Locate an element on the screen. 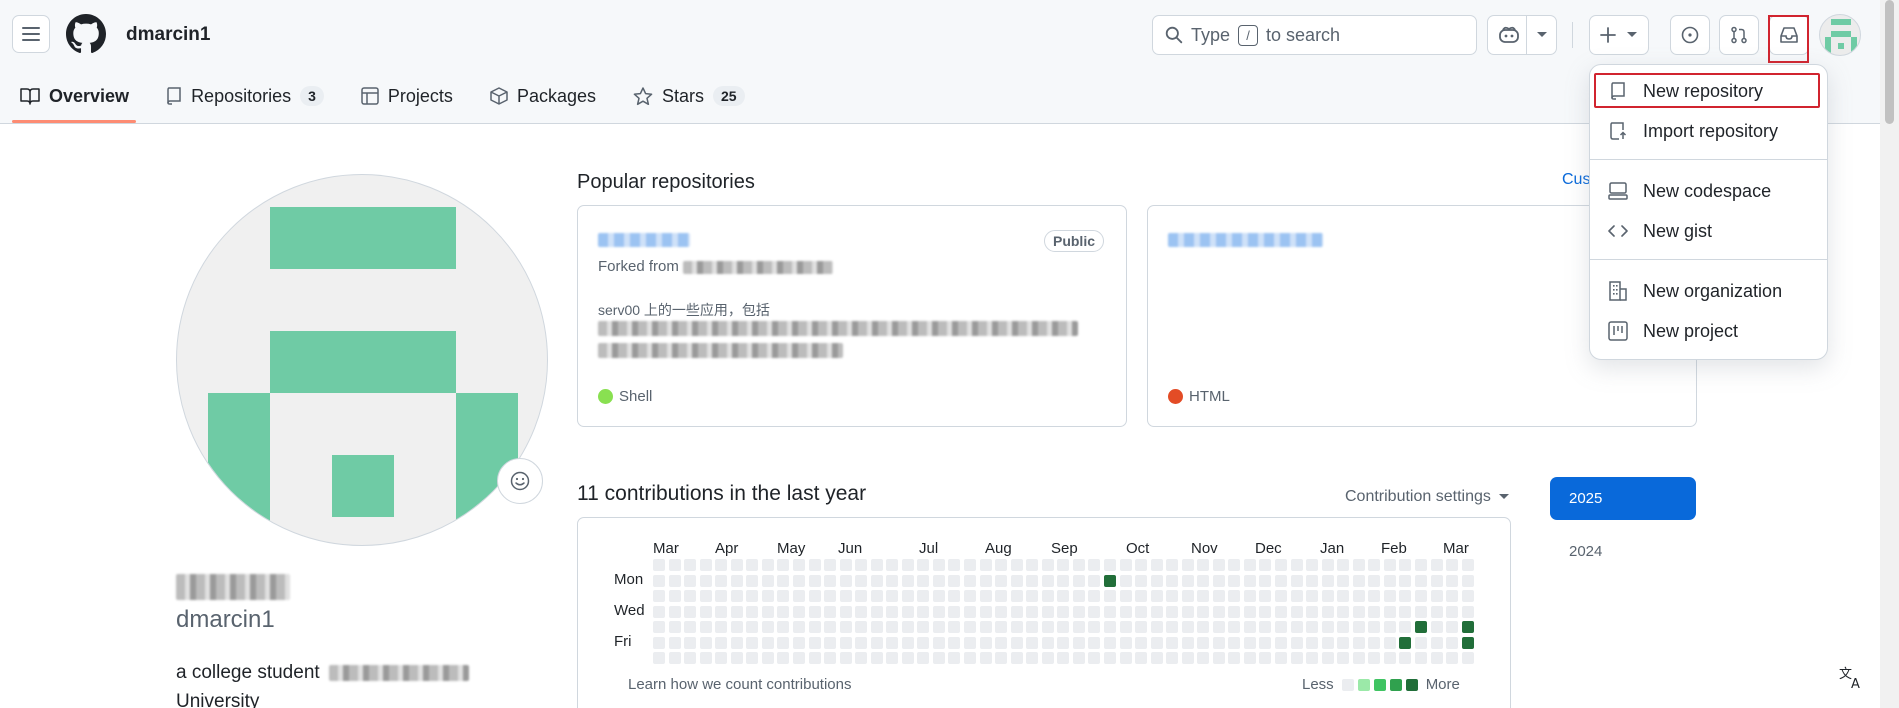  learn-contributions-link: Learn how we count contributions is located at coordinates (739, 684).